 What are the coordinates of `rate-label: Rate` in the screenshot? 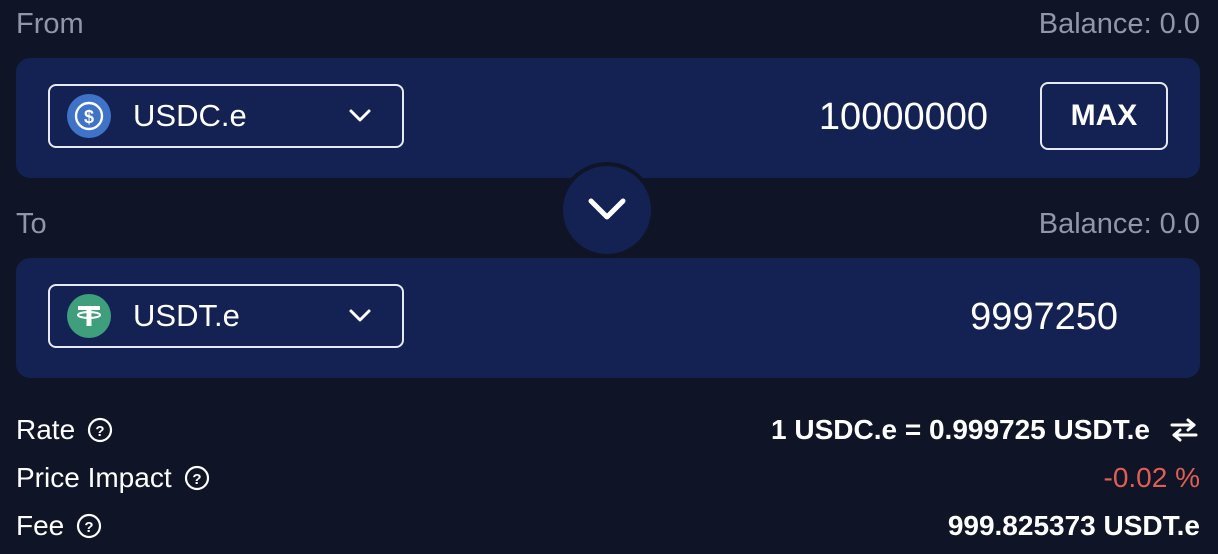 It's located at (46, 429).